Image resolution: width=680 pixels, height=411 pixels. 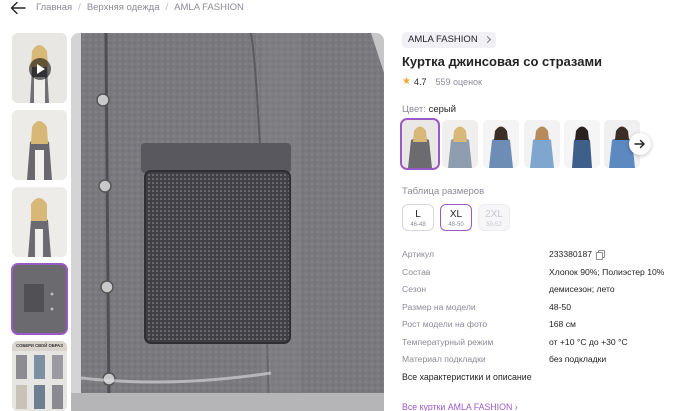 I want to click on breadcrumb-item-home: Главная, so click(x=54, y=7).